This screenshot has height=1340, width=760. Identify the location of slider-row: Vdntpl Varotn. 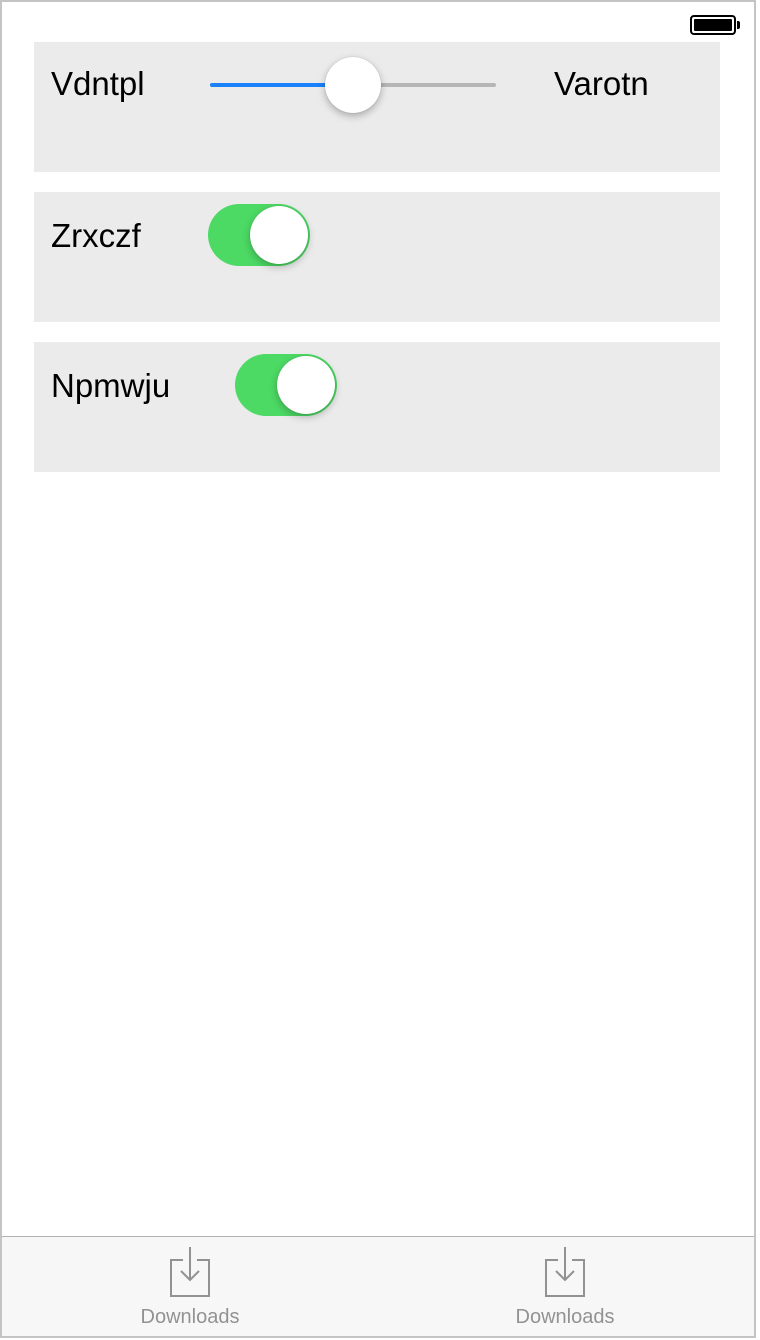
(377, 107).